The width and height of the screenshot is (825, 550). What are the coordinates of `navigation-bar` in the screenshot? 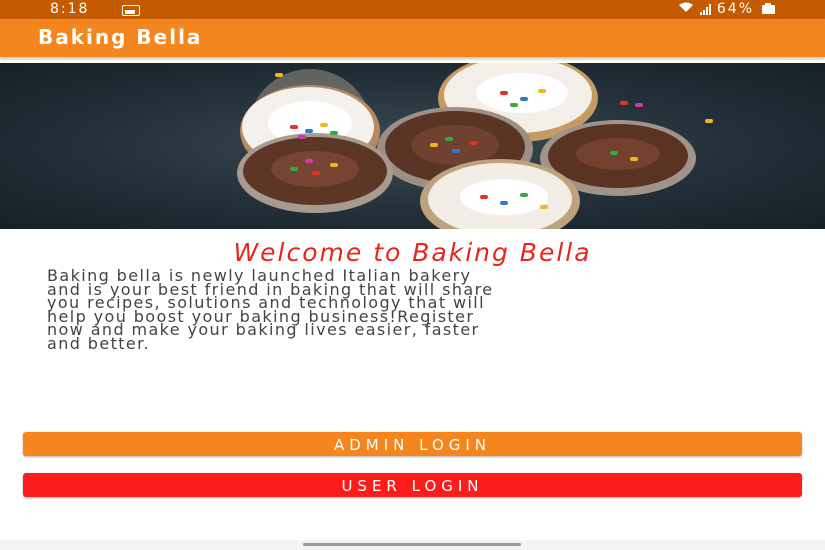 It's located at (412, 545).